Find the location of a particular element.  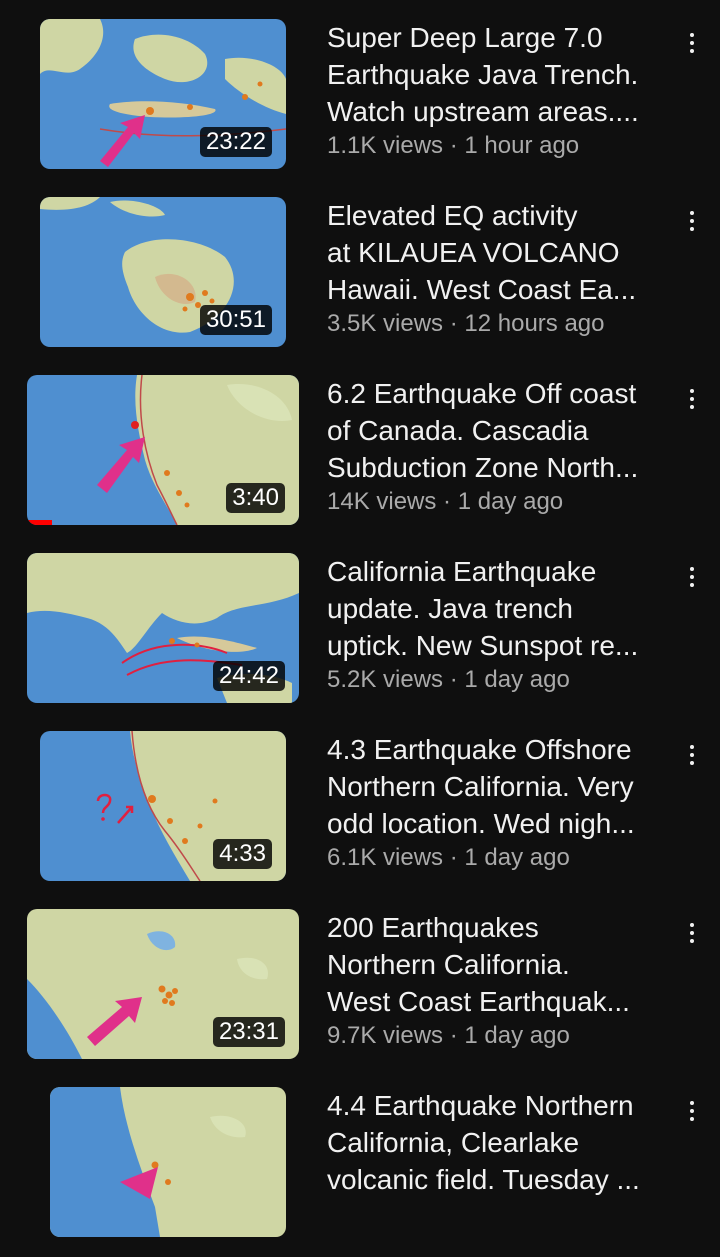

video-thumbnail is located at coordinates (168, 1162).